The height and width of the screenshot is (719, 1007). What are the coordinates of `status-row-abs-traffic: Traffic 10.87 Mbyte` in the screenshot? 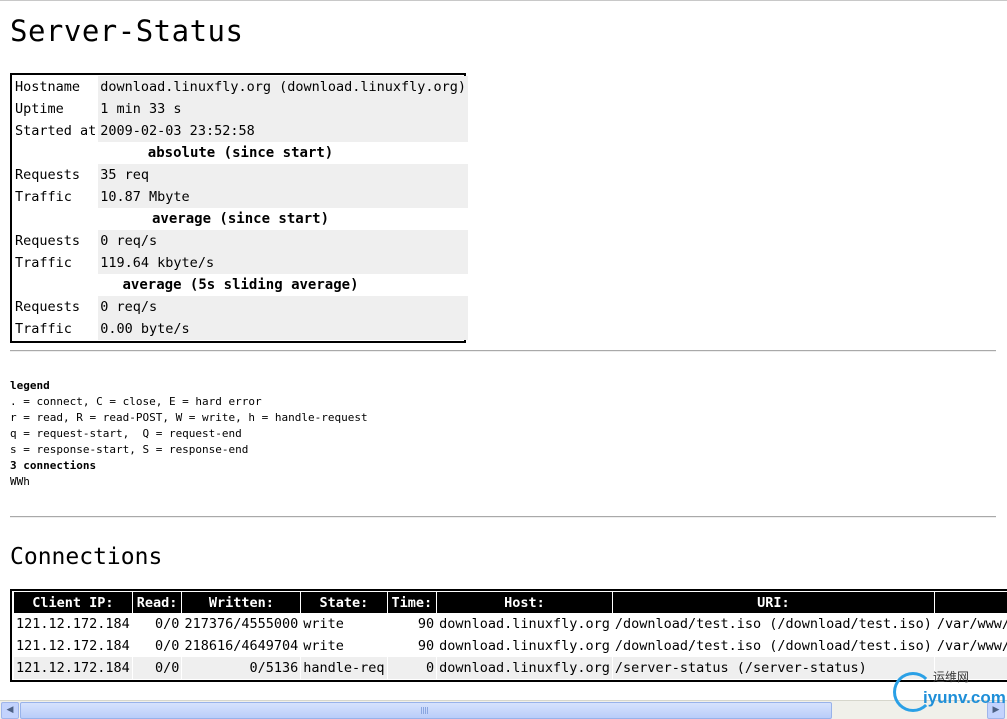 It's located at (241, 197).